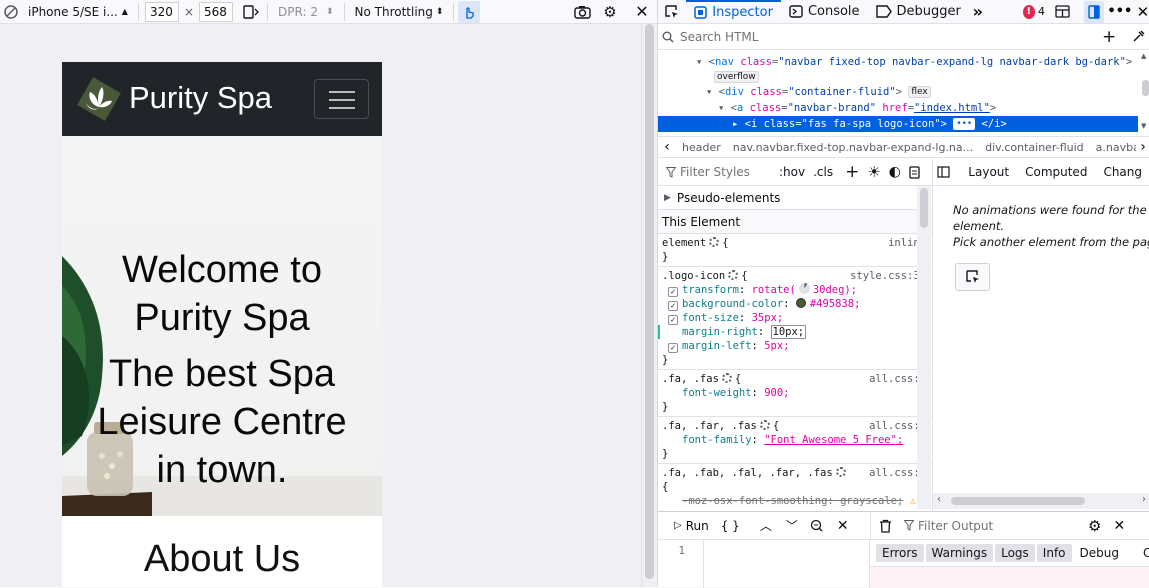  I want to click on markup-scrollbar: ▲ ▼, so click(1144, 92).